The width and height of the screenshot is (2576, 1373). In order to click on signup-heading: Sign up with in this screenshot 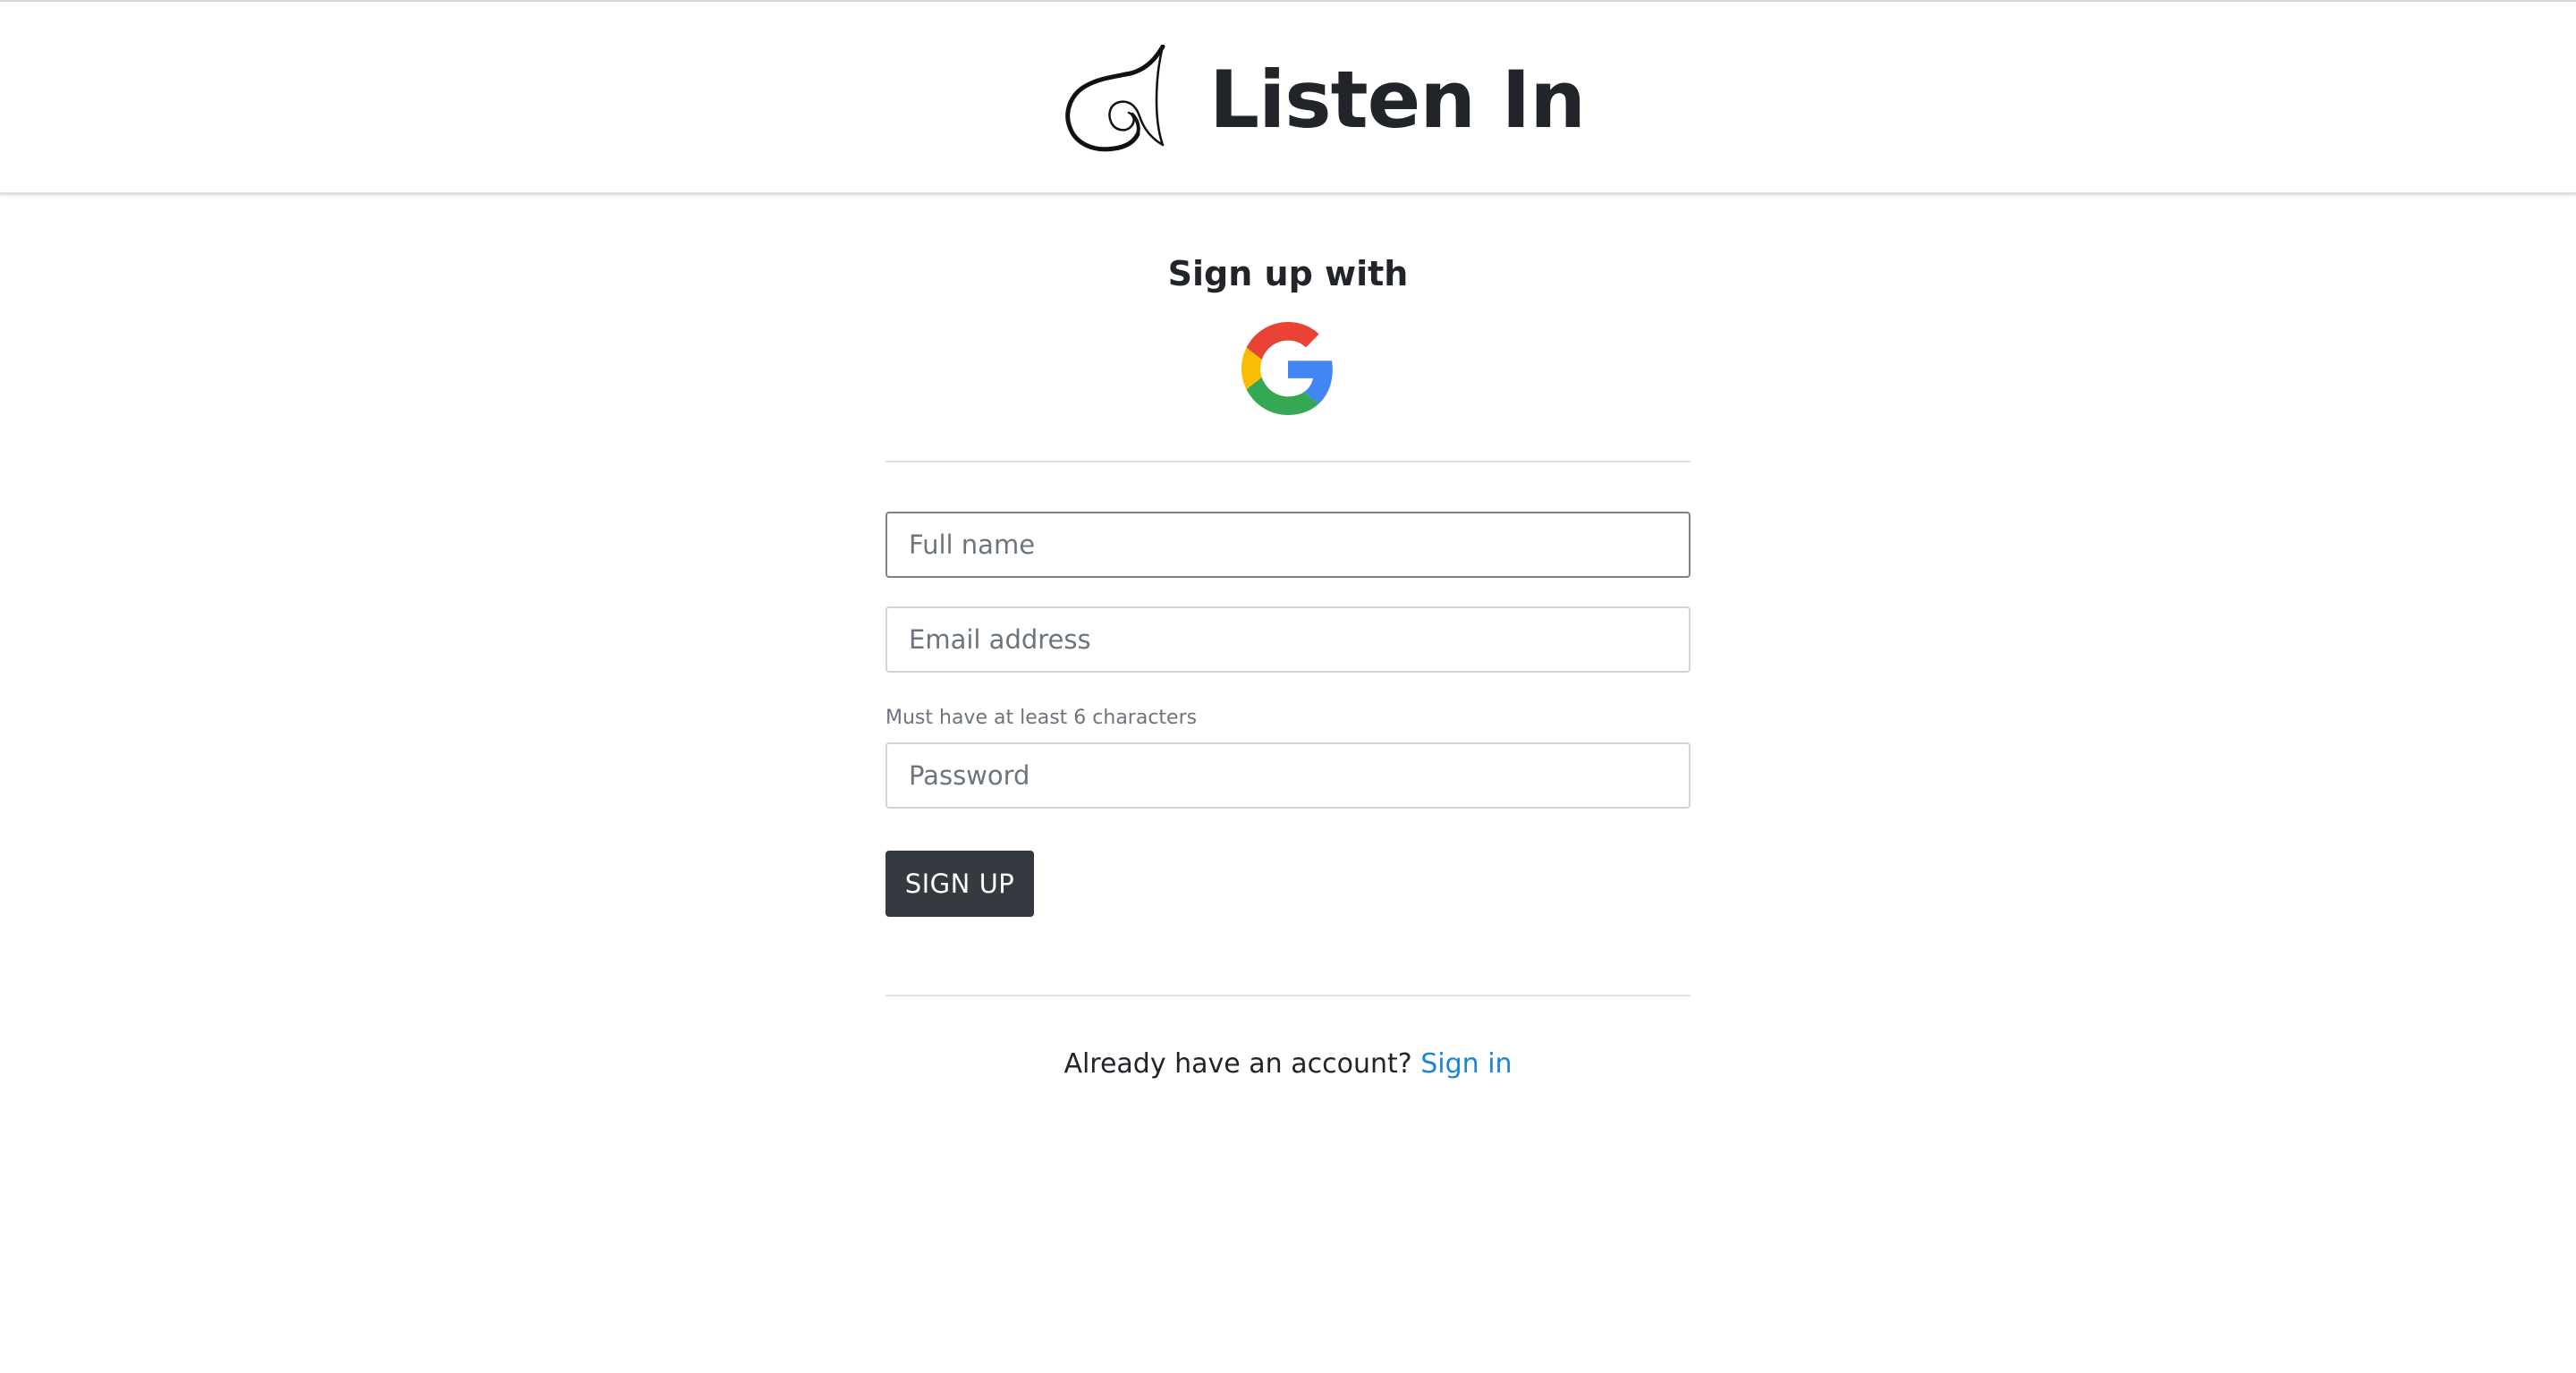, I will do `click(1288, 273)`.